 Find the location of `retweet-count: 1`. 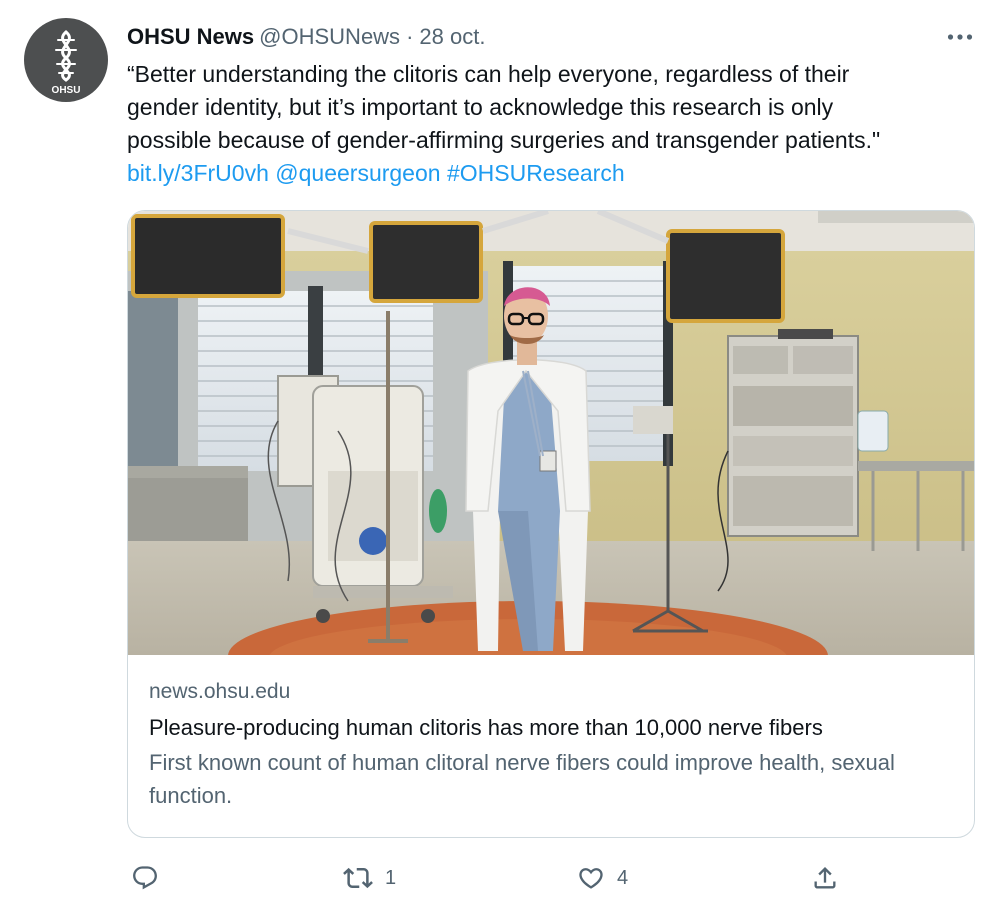

retweet-count: 1 is located at coordinates (391, 877).